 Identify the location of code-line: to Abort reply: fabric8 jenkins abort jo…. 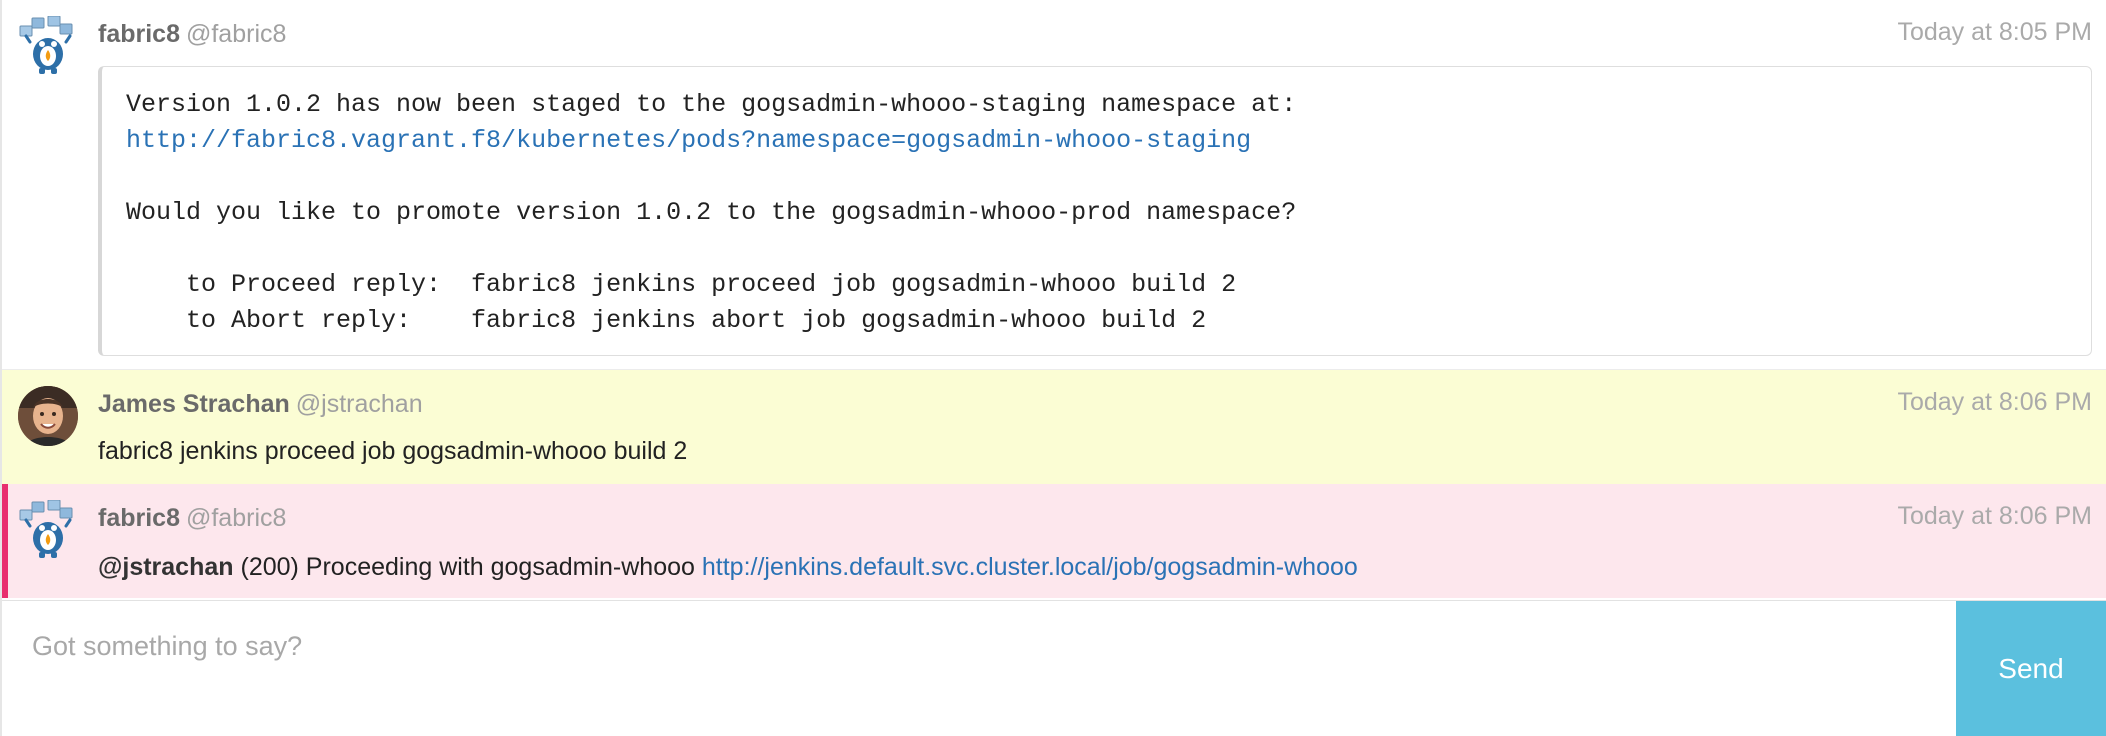
(666, 320).